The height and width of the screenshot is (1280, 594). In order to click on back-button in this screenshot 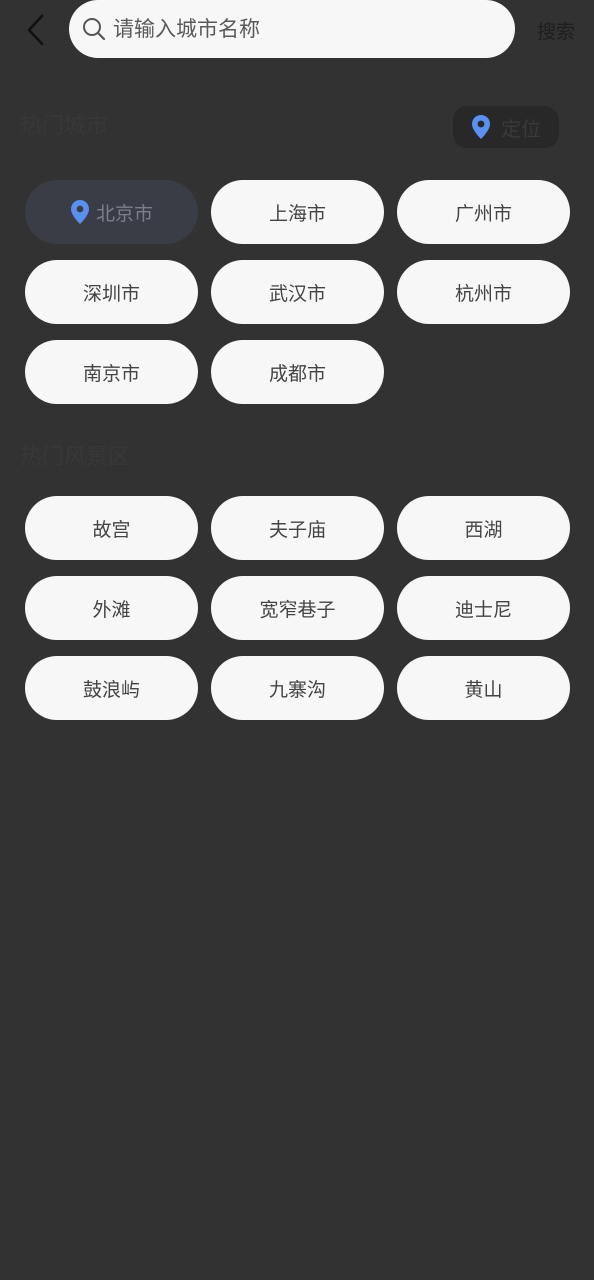, I will do `click(35, 30)`.